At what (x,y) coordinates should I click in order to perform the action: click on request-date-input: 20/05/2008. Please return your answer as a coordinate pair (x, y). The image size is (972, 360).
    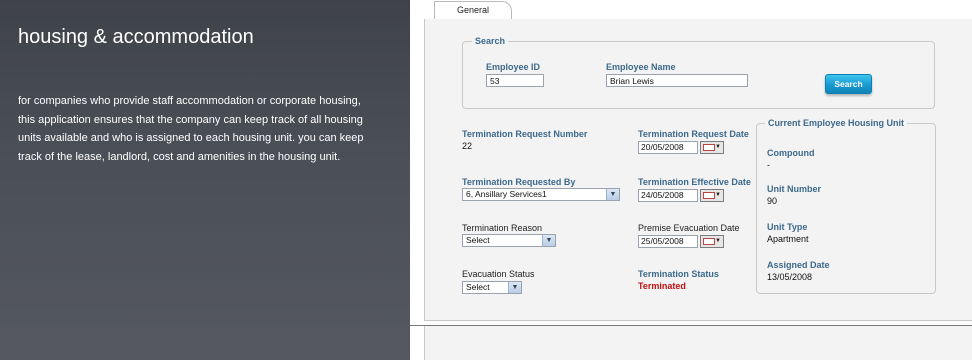
    Looking at the image, I should click on (668, 147).